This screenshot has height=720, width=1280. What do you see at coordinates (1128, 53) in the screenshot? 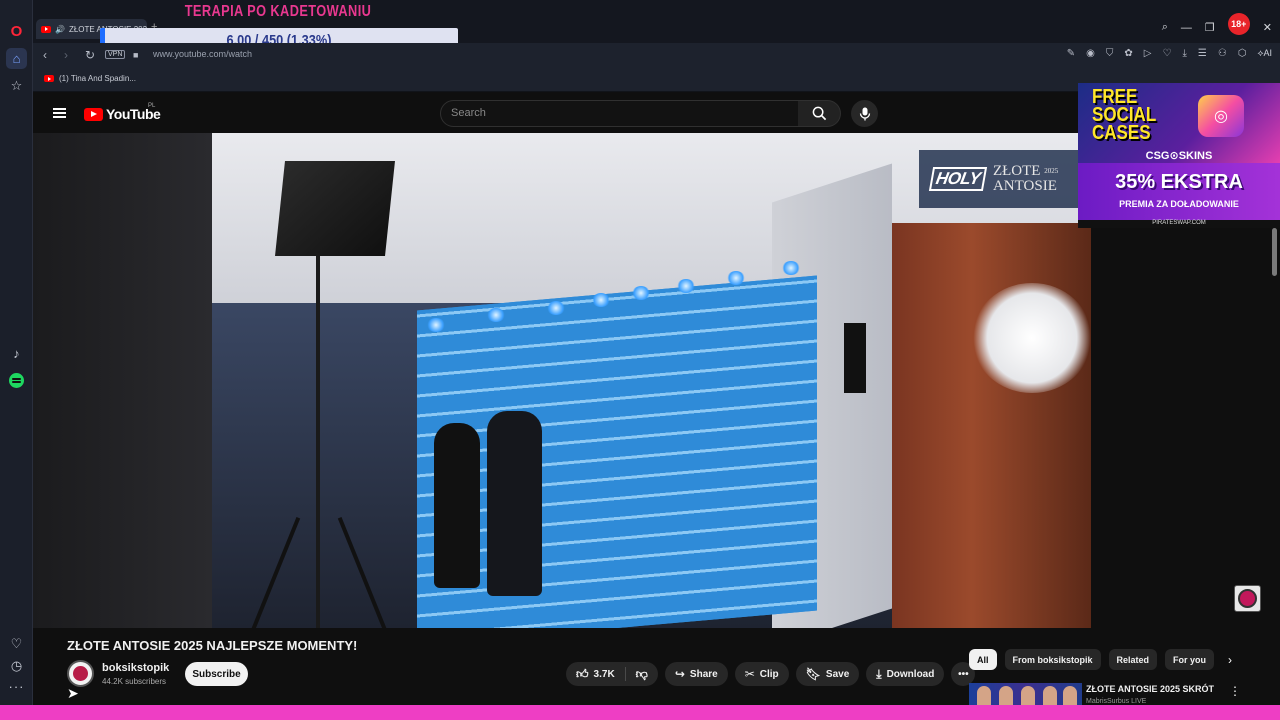
I see `extension-icon: ✿` at bounding box center [1128, 53].